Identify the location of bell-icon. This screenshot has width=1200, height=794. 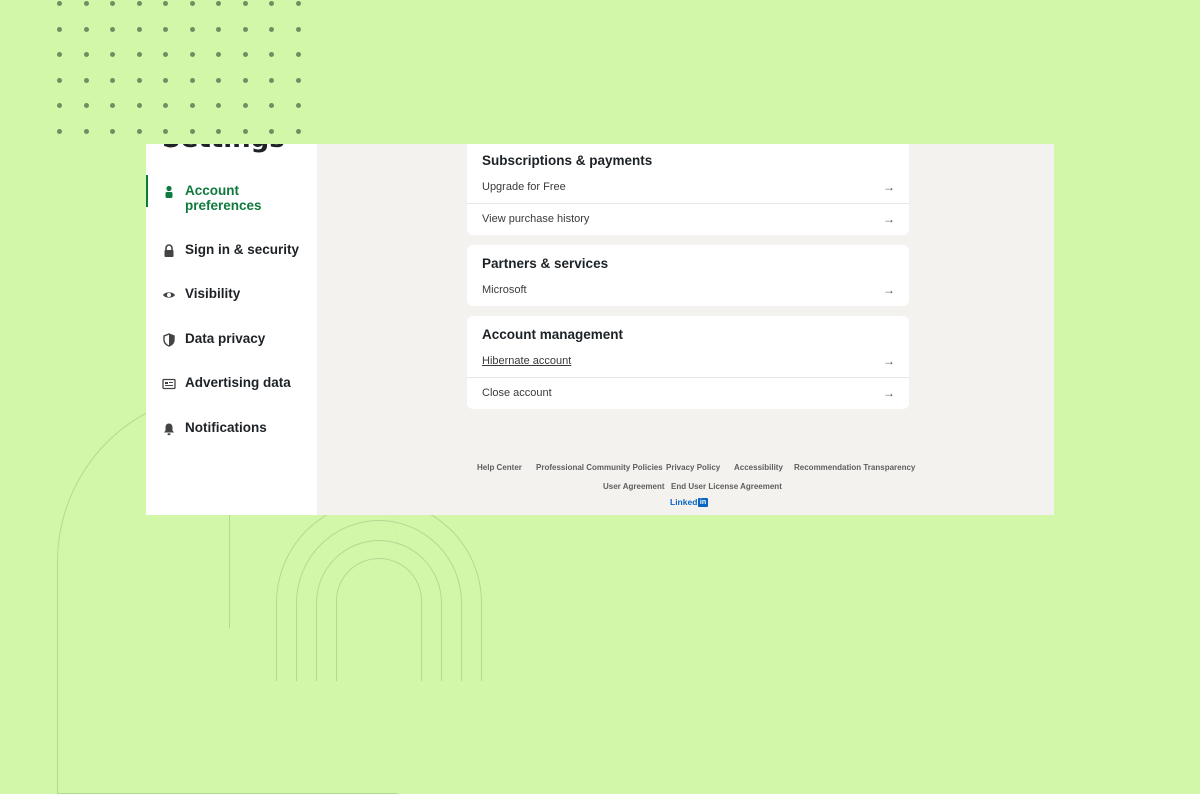
(169, 429).